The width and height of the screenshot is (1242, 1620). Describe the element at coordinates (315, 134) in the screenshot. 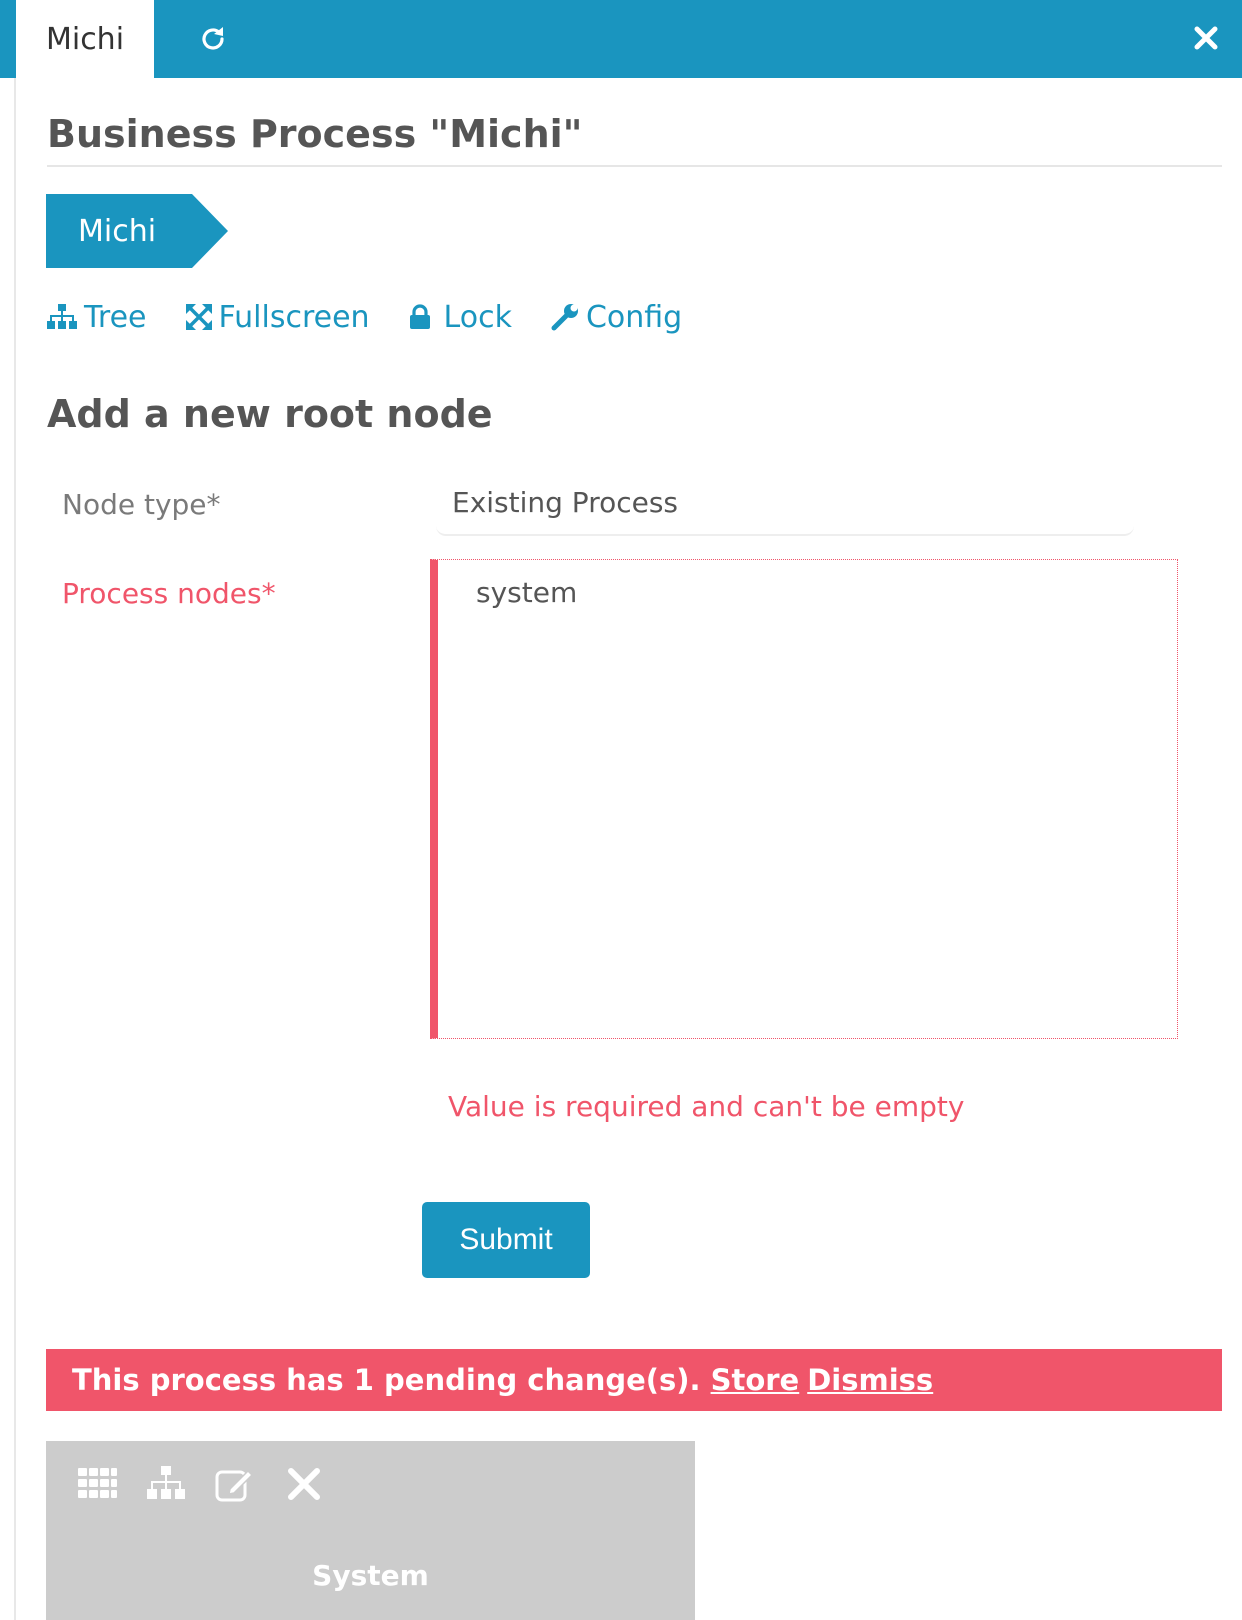

I see `page-title: Business Process "Michi"` at that location.